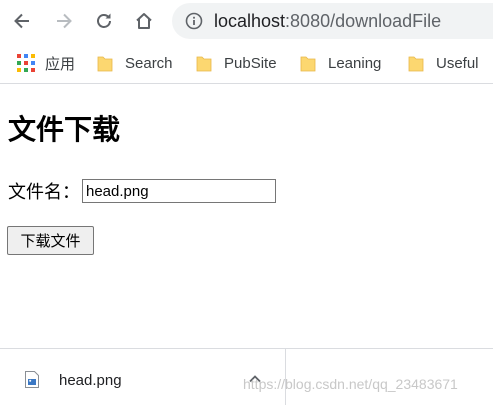 The width and height of the screenshot is (493, 405). I want to click on apps-icon, so click(26, 63).